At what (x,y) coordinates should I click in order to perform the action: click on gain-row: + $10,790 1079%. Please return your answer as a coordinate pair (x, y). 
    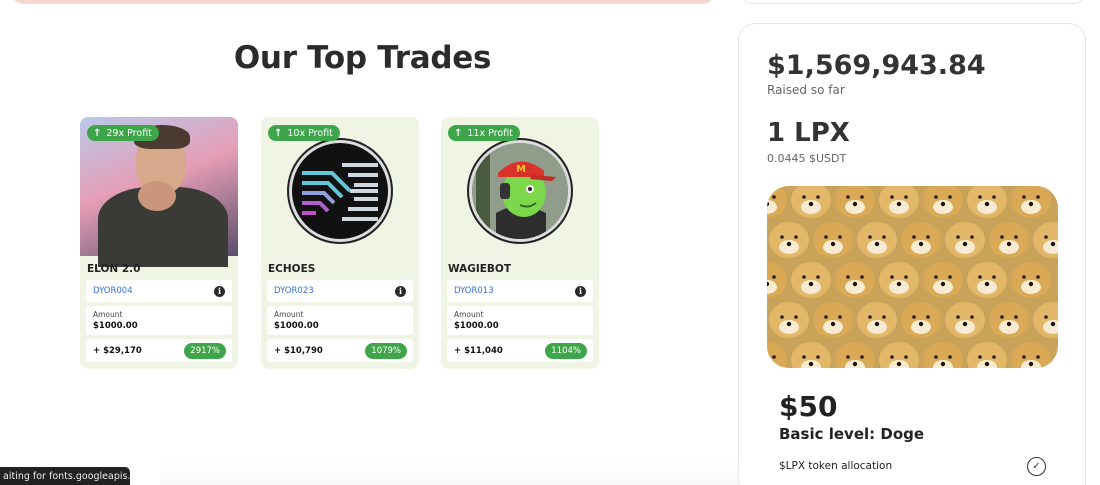
    Looking at the image, I should click on (340, 350).